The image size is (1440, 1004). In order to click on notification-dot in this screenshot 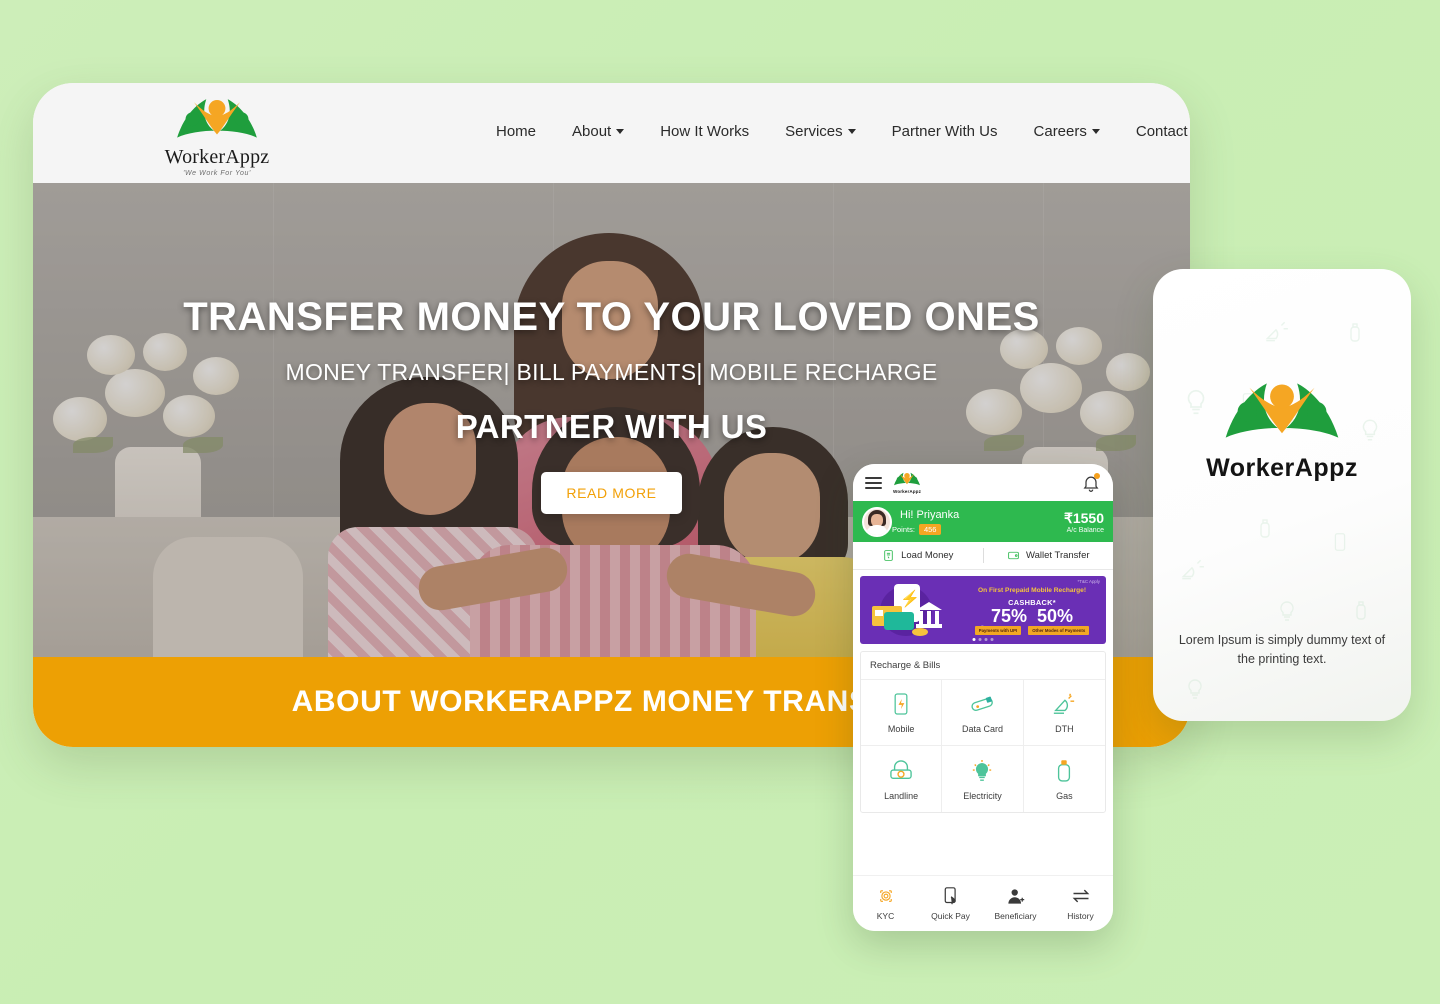, I will do `click(1097, 475)`.